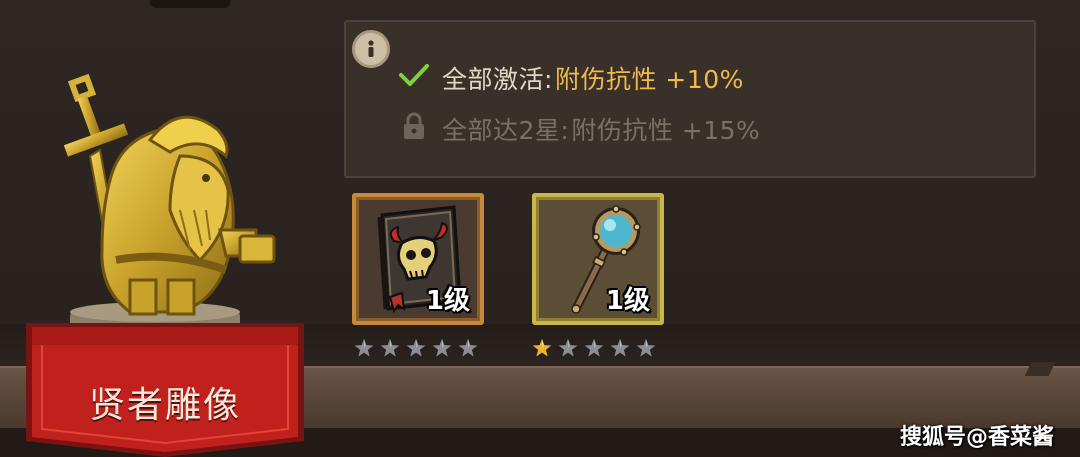 This screenshot has height=457, width=1080. What do you see at coordinates (497, 79) in the screenshot?
I see `bonus-condition: 全部激活:` at bounding box center [497, 79].